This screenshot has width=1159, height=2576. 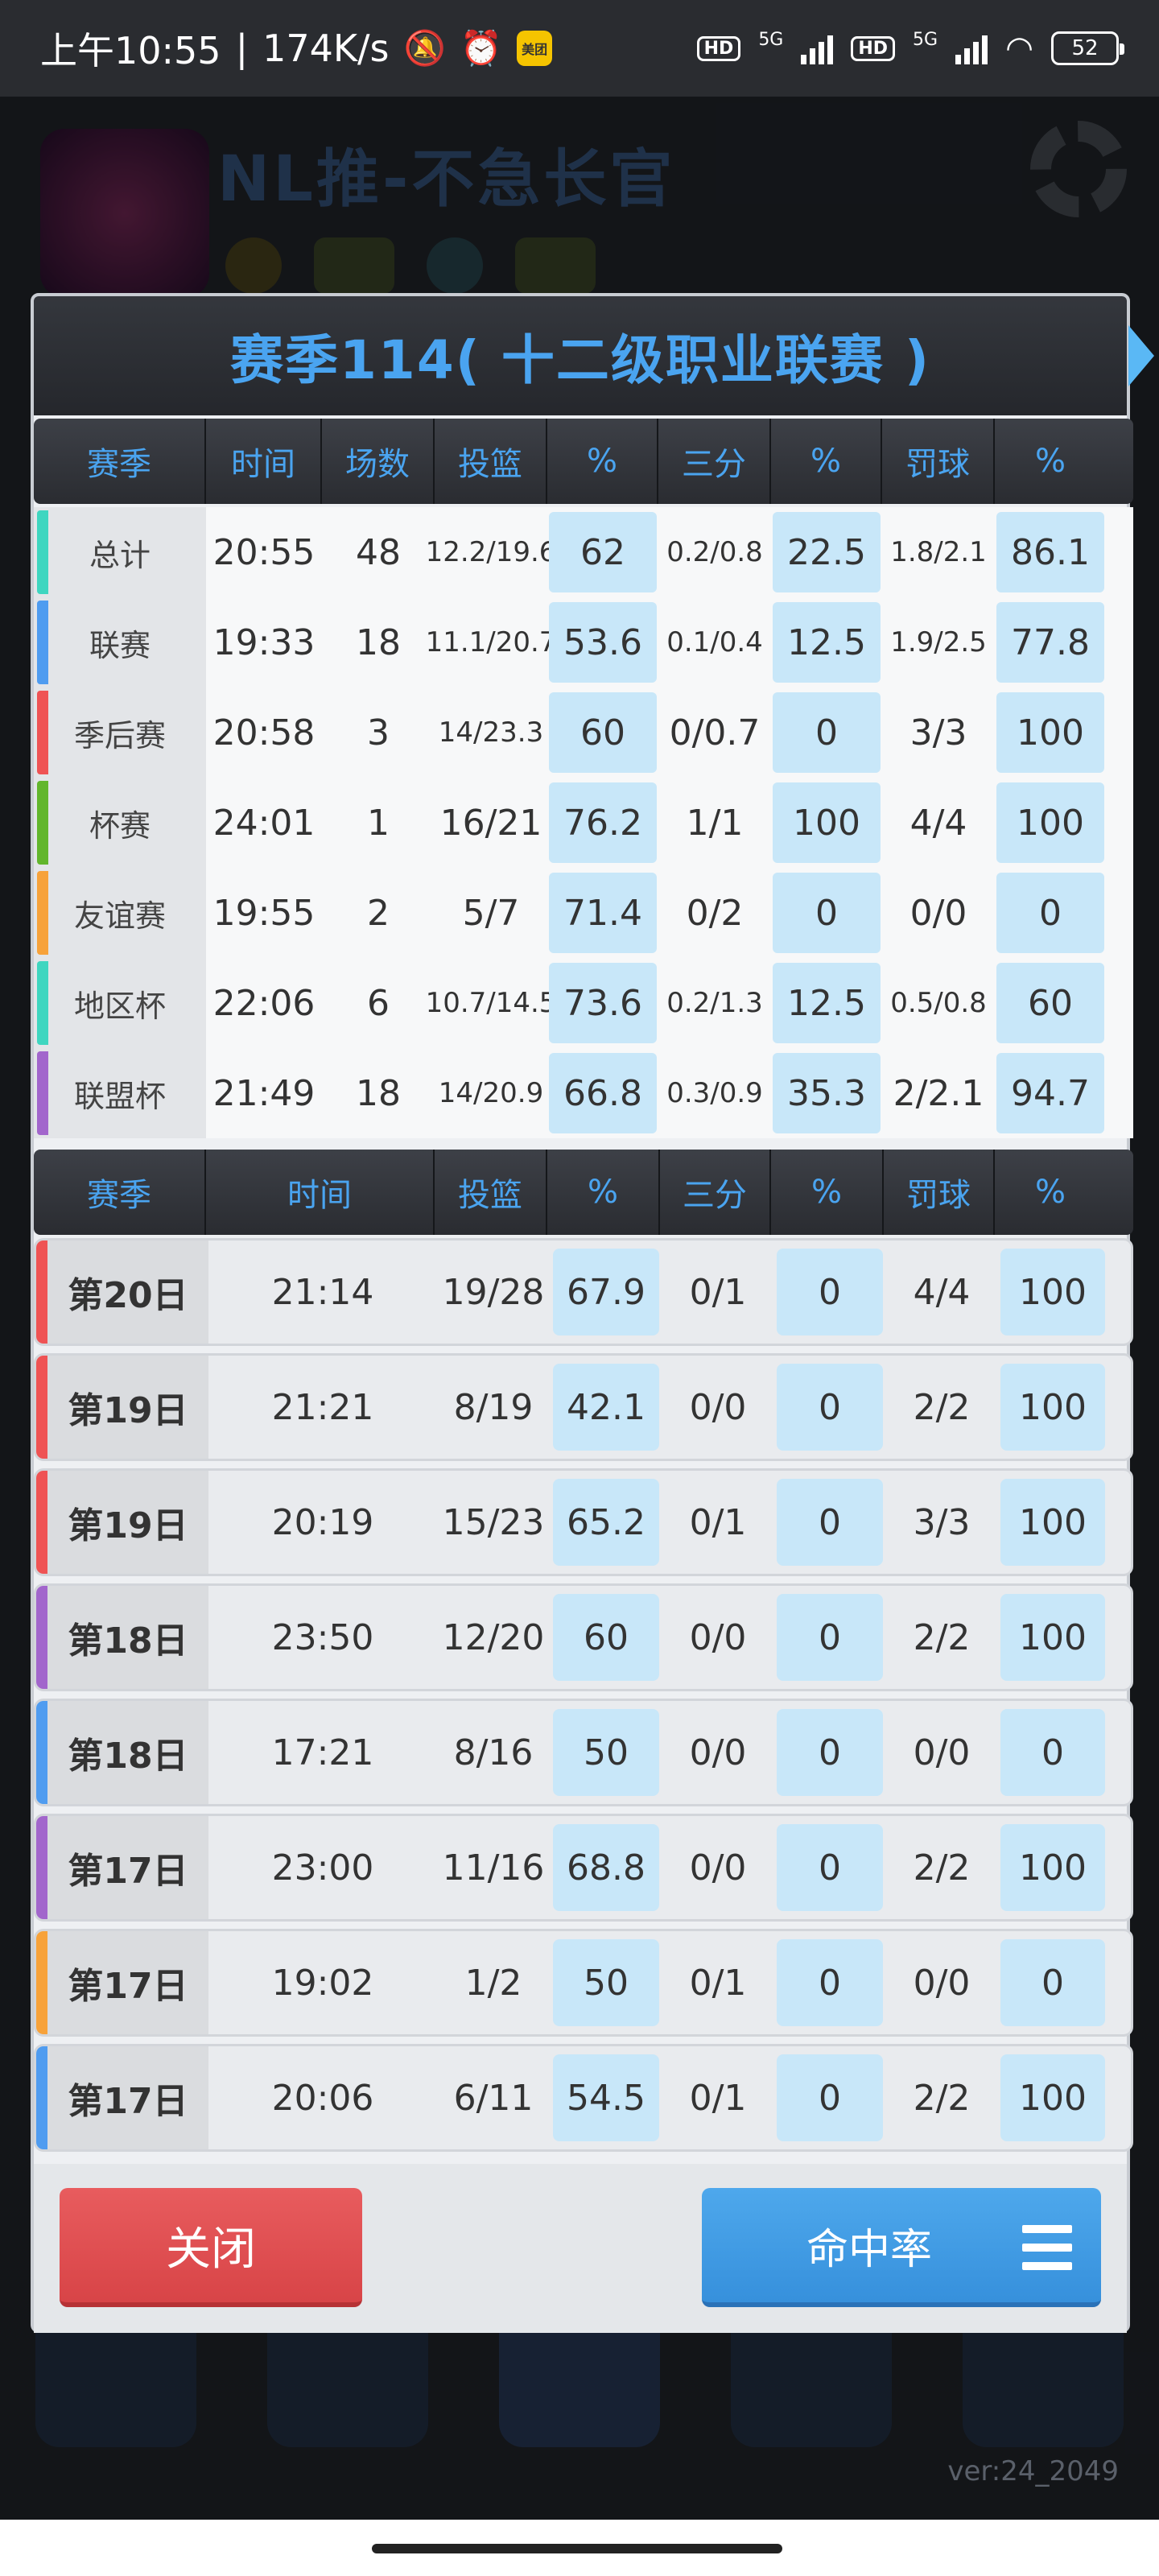 What do you see at coordinates (128, 1295) in the screenshot?
I see `game-row-label: 第20日` at bounding box center [128, 1295].